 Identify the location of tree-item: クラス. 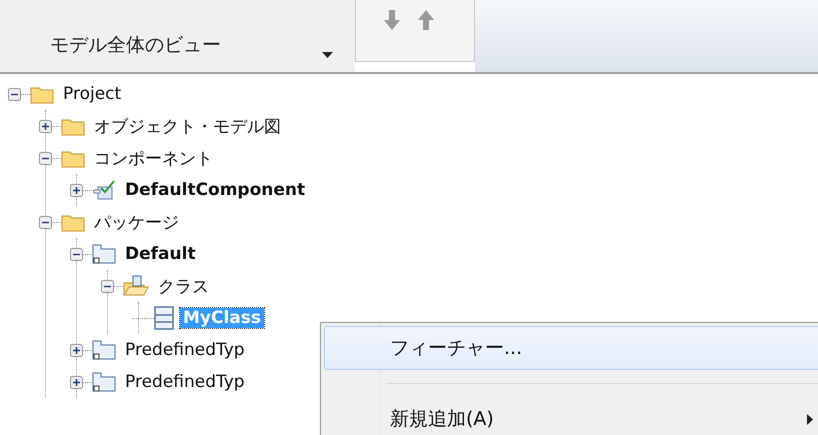
(183, 286).